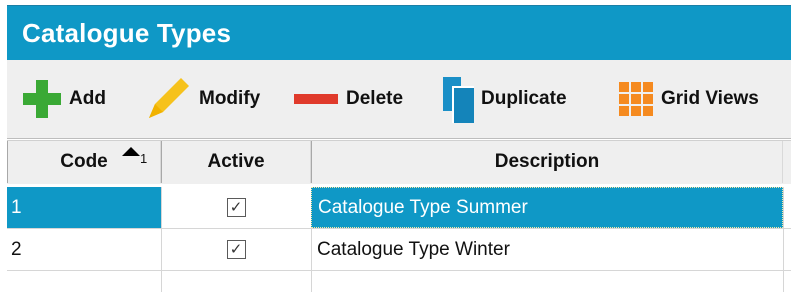 This screenshot has width=791, height=292. What do you see at coordinates (710, 98) in the screenshot?
I see `grid-views-label: Grid Views` at bounding box center [710, 98].